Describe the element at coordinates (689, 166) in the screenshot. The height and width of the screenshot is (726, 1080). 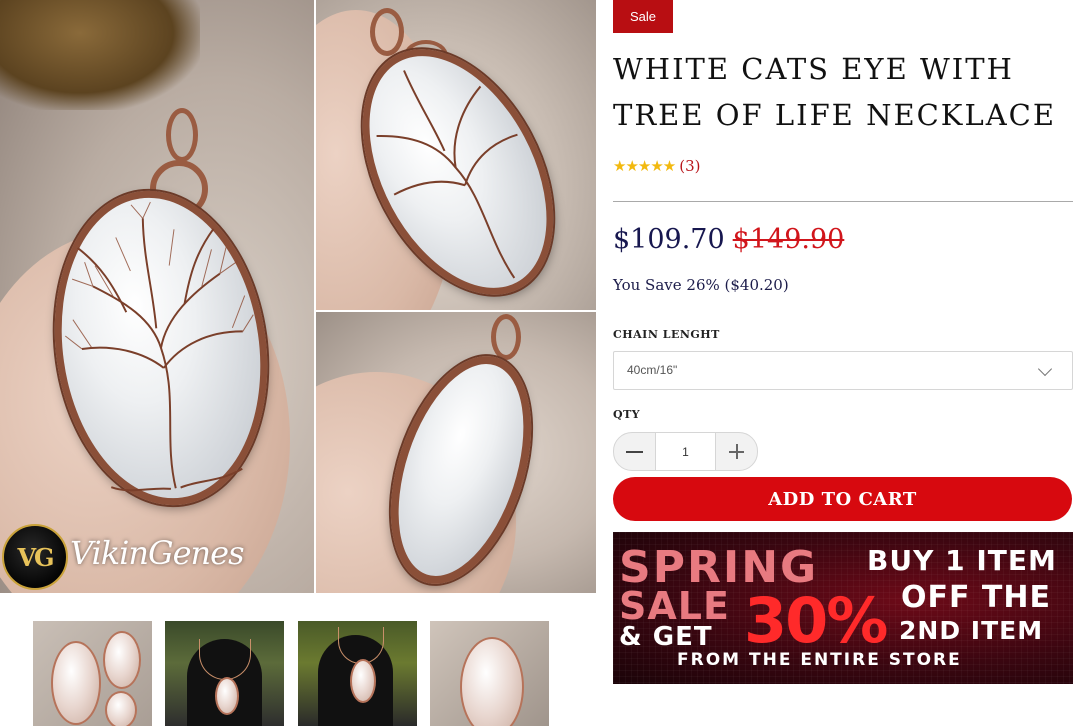
I see `review-count-link: (3)` at that location.